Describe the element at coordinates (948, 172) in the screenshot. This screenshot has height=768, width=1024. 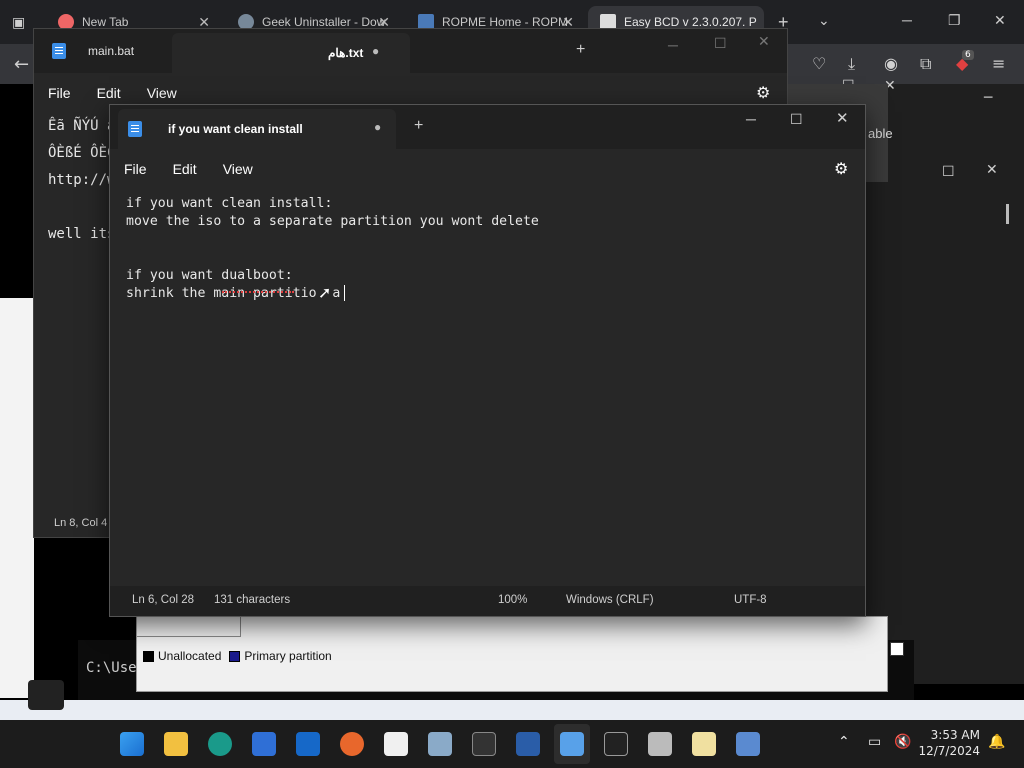
I see `restore-button: ☐` at that location.